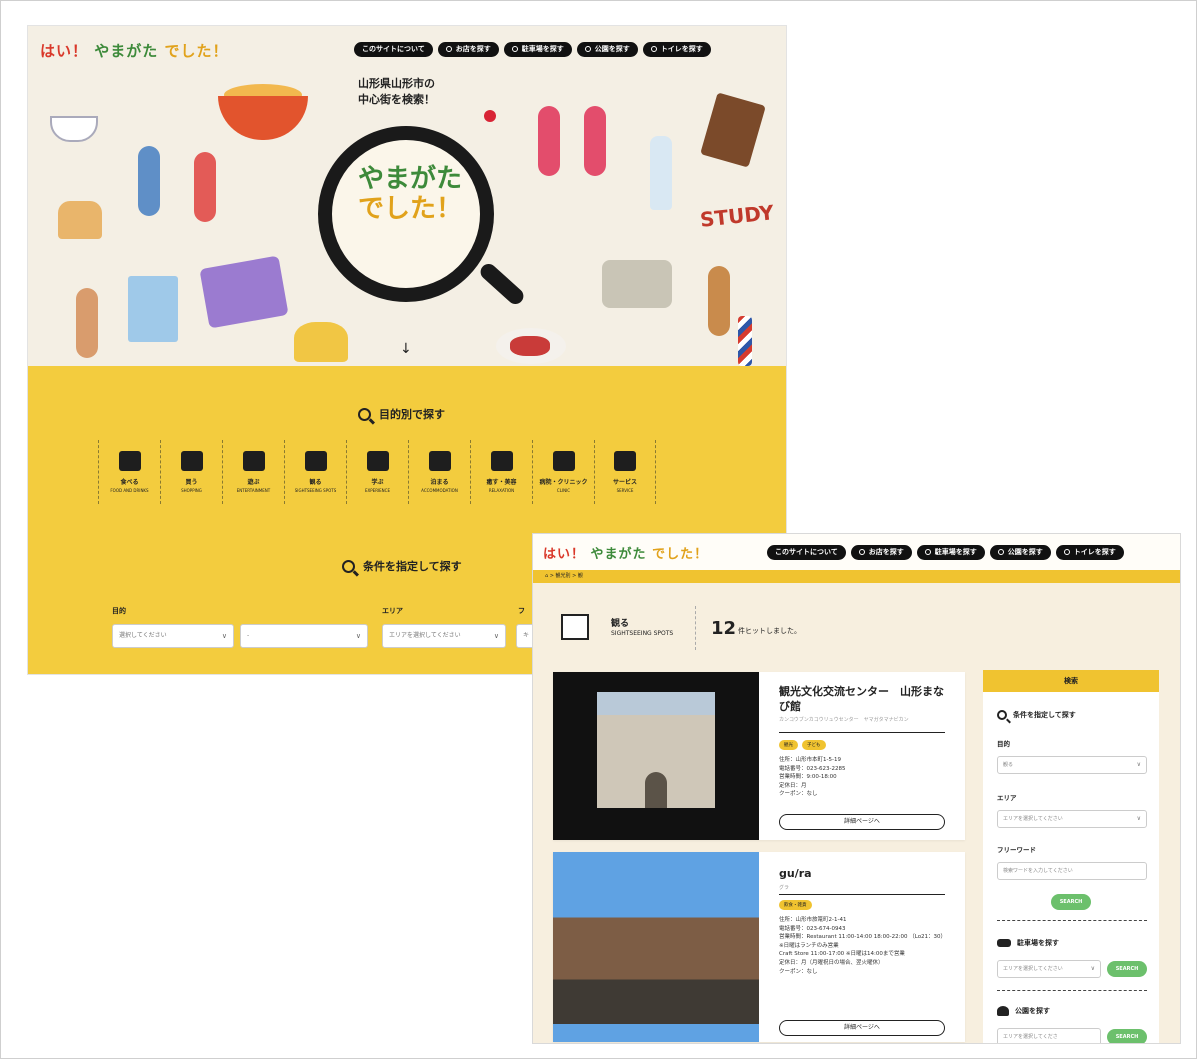 The width and height of the screenshot is (1197, 1059). I want to click on category-sightseeing: 観る SIGHTSEEING SPOTS, so click(315, 472).